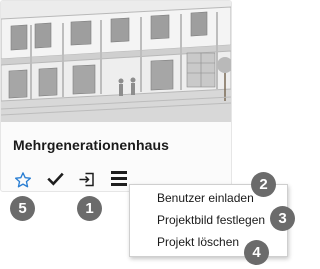 The height and width of the screenshot is (269, 320). What do you see at coordinates (23, 180) in the screenshot?
I see `star-outline-icon` at bounding box center [23, 180].